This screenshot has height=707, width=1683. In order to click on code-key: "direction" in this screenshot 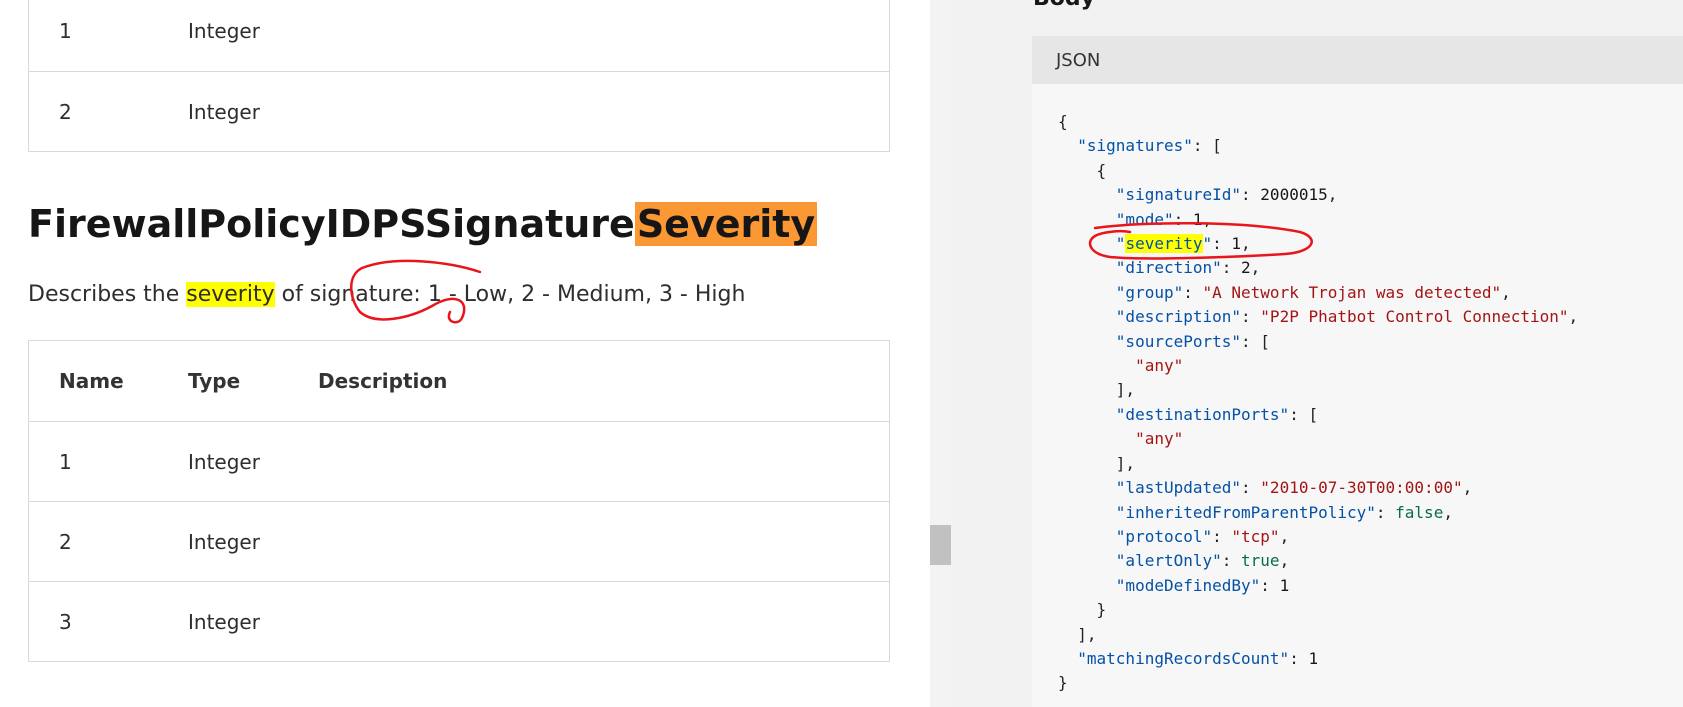, I will do `click(1168, 268)`.